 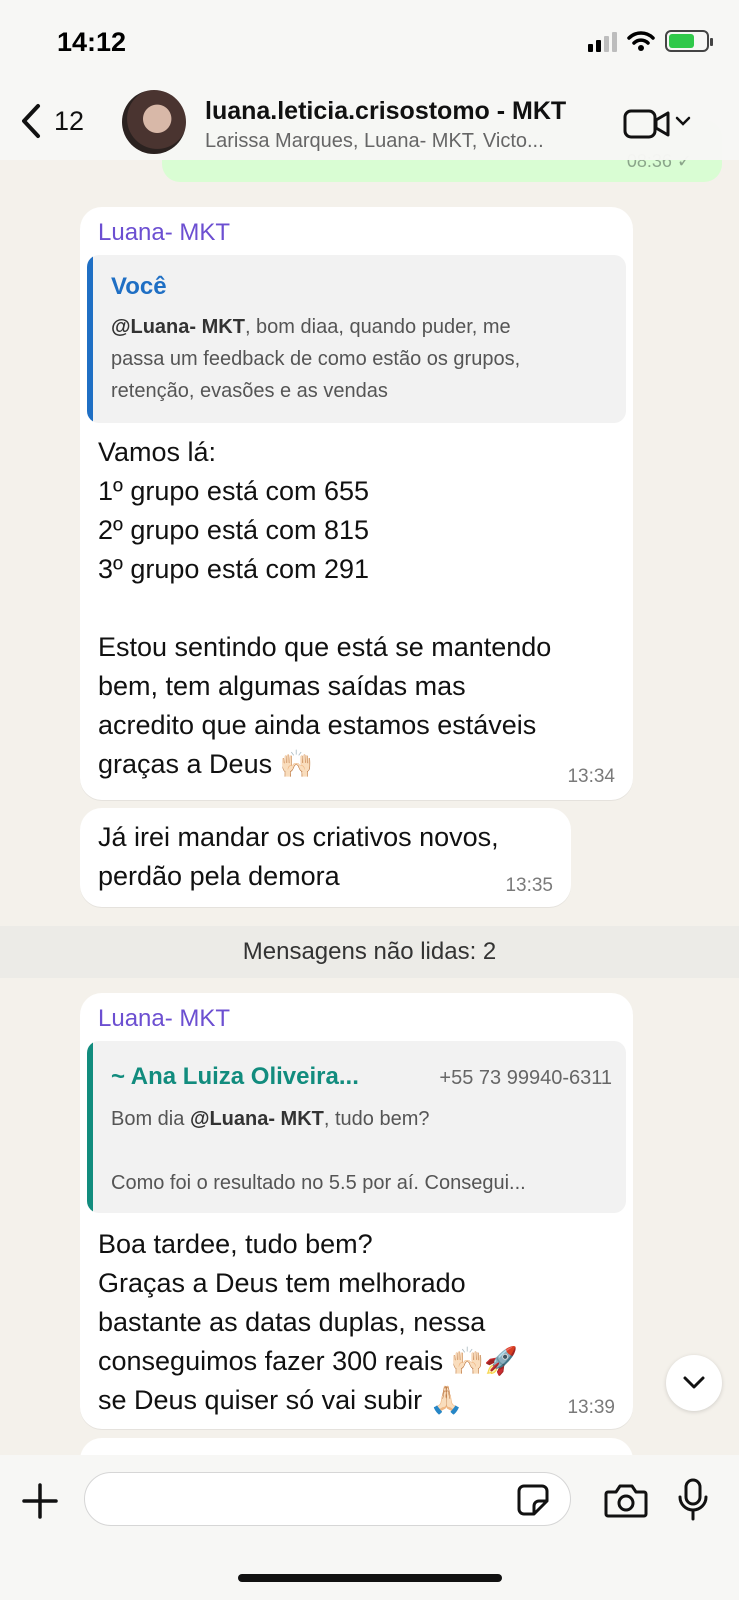 What do you see at coordinates (529, 885) in the screenshot?
I see `message-time: 13:35` at bounding box center [529, 885].